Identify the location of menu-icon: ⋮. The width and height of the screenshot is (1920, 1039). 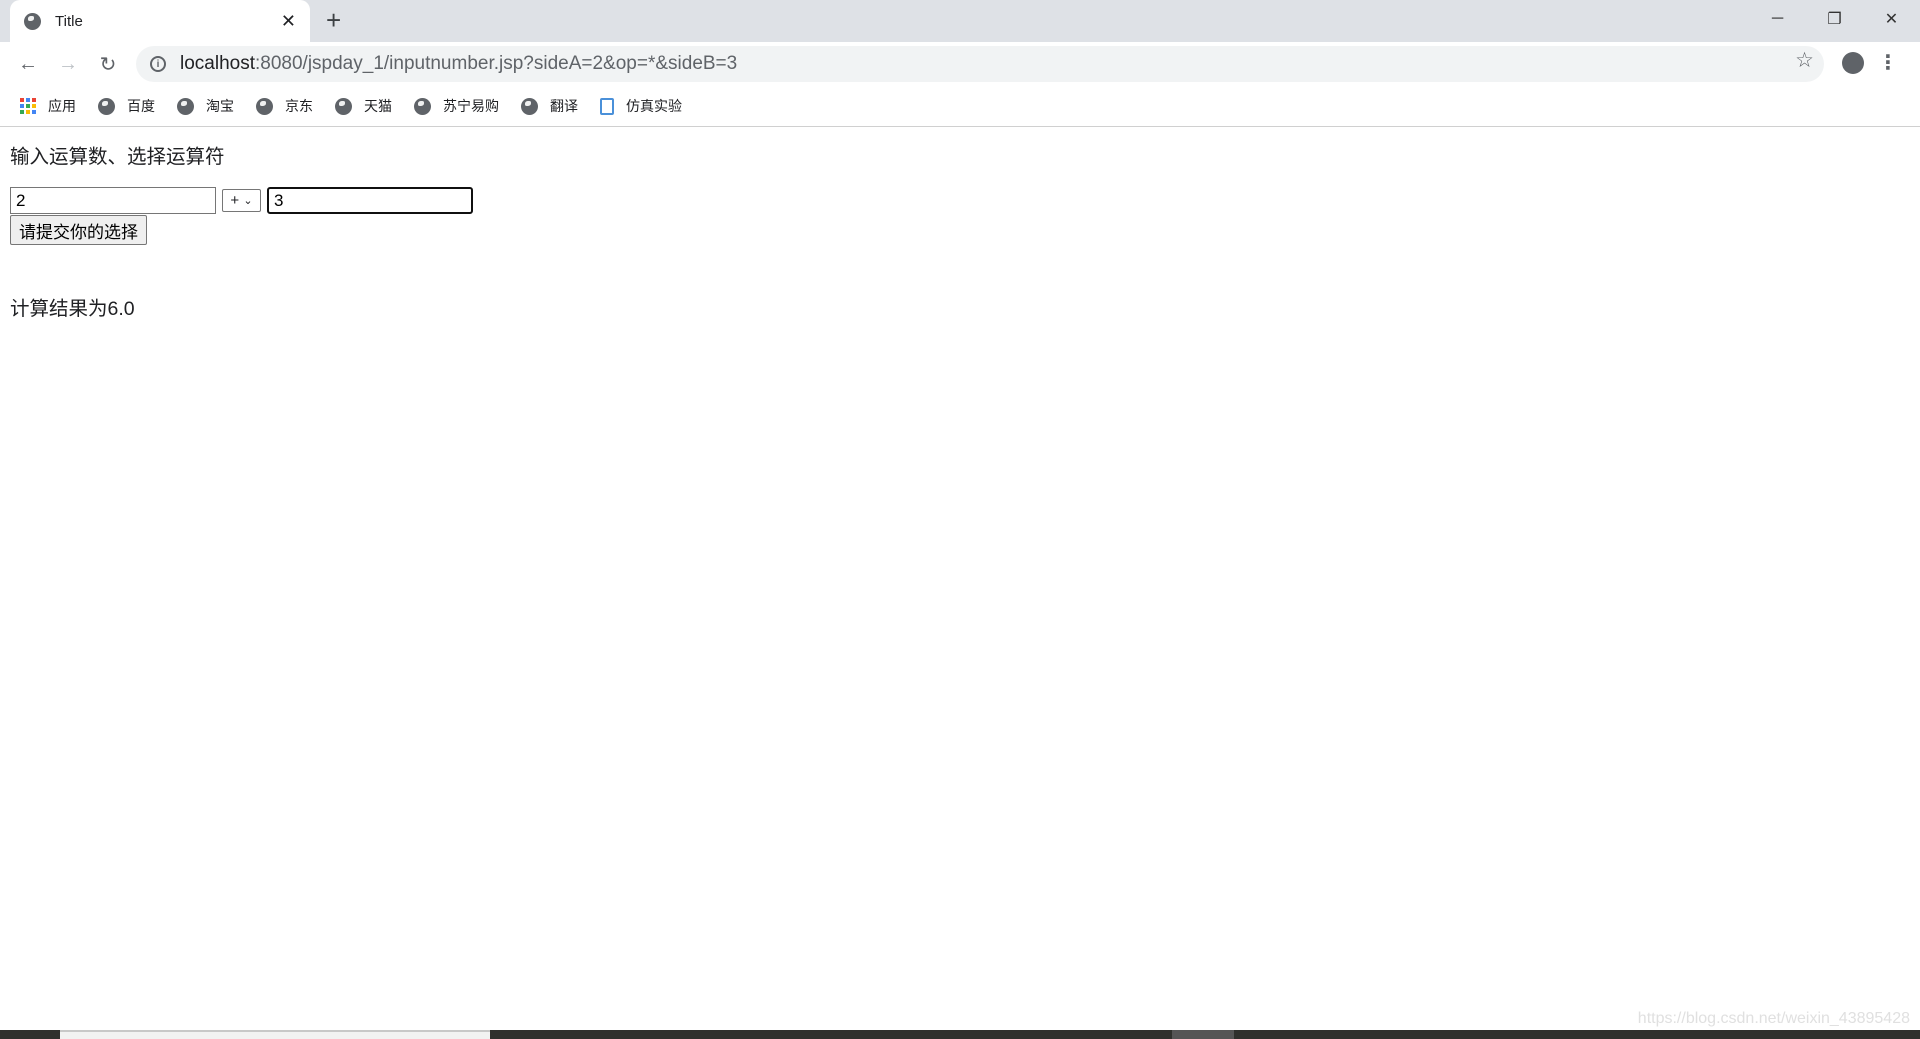
(1888, 62).